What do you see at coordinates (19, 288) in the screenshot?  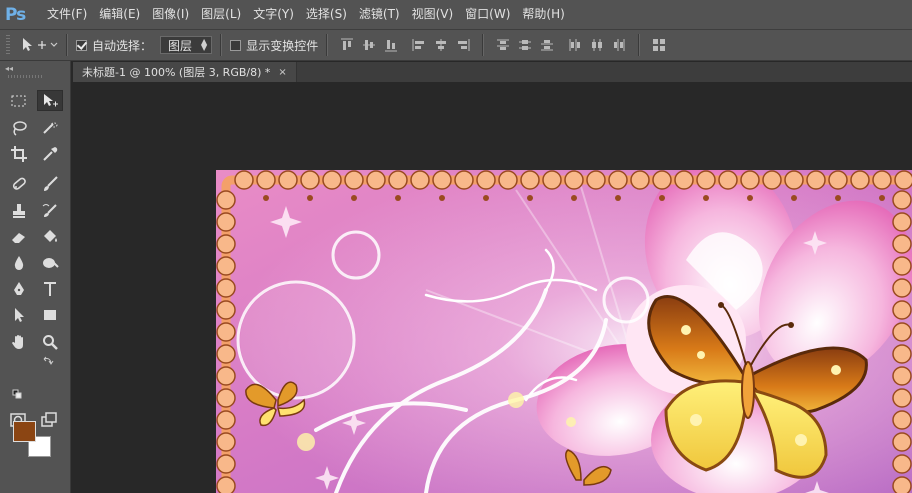 I see `pen-tool-icon` at bounding box center [19, 288].